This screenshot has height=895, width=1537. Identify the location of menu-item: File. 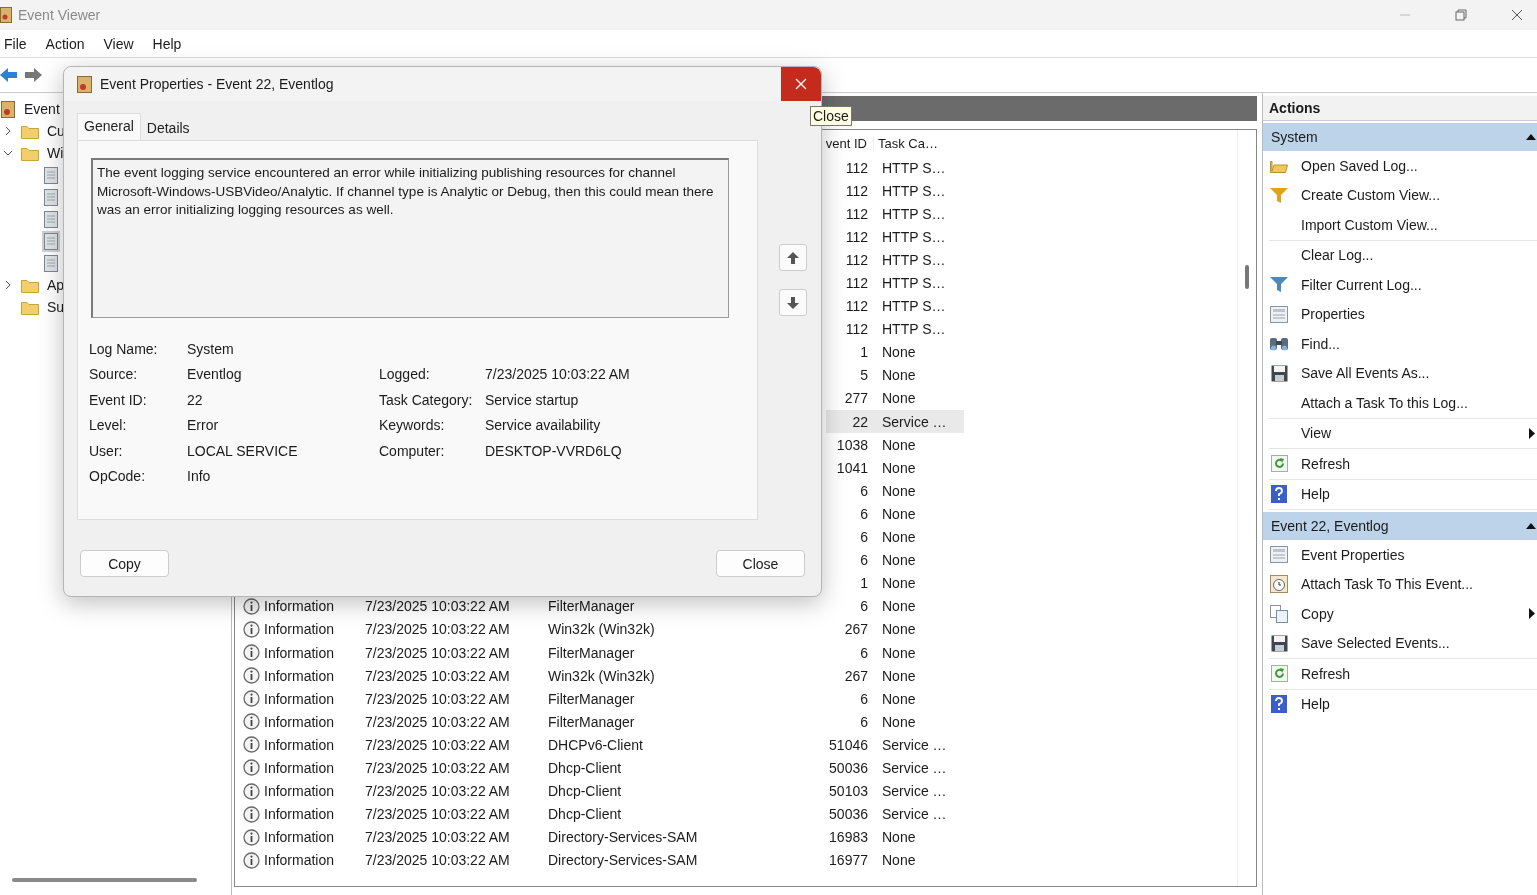
(18, 43).